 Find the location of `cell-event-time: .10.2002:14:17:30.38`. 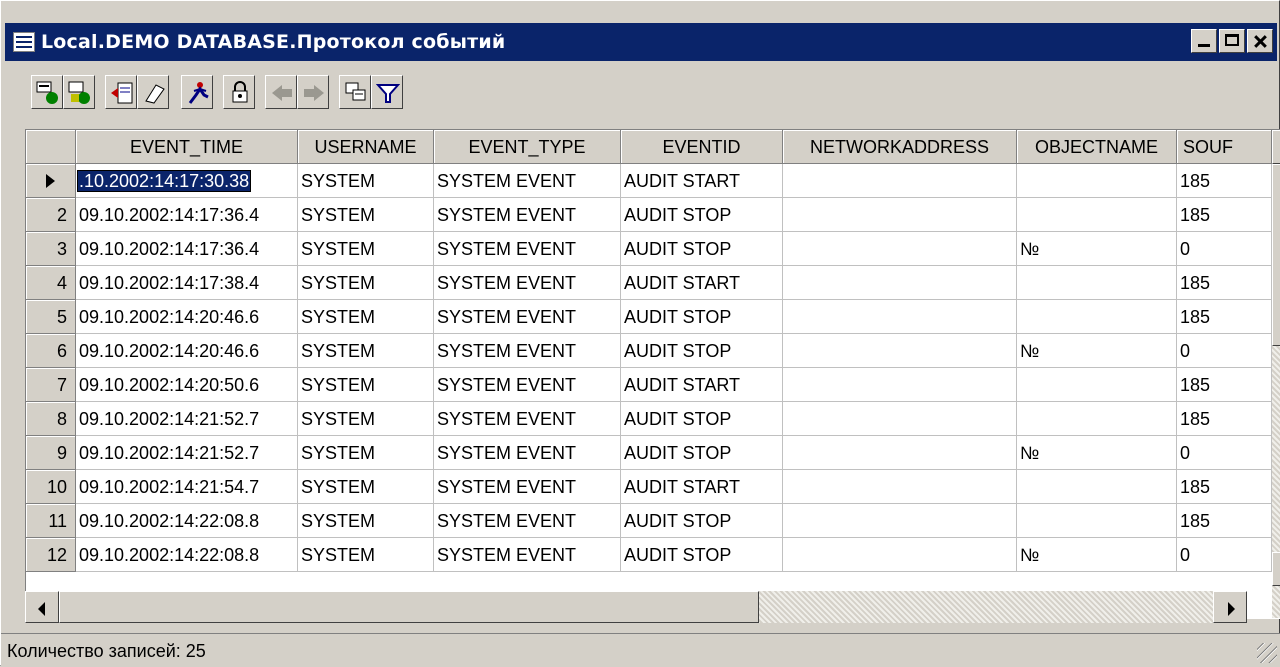

cell-event-time: .10.2002:14:17:30.38 is located at coordinates (187, 181).